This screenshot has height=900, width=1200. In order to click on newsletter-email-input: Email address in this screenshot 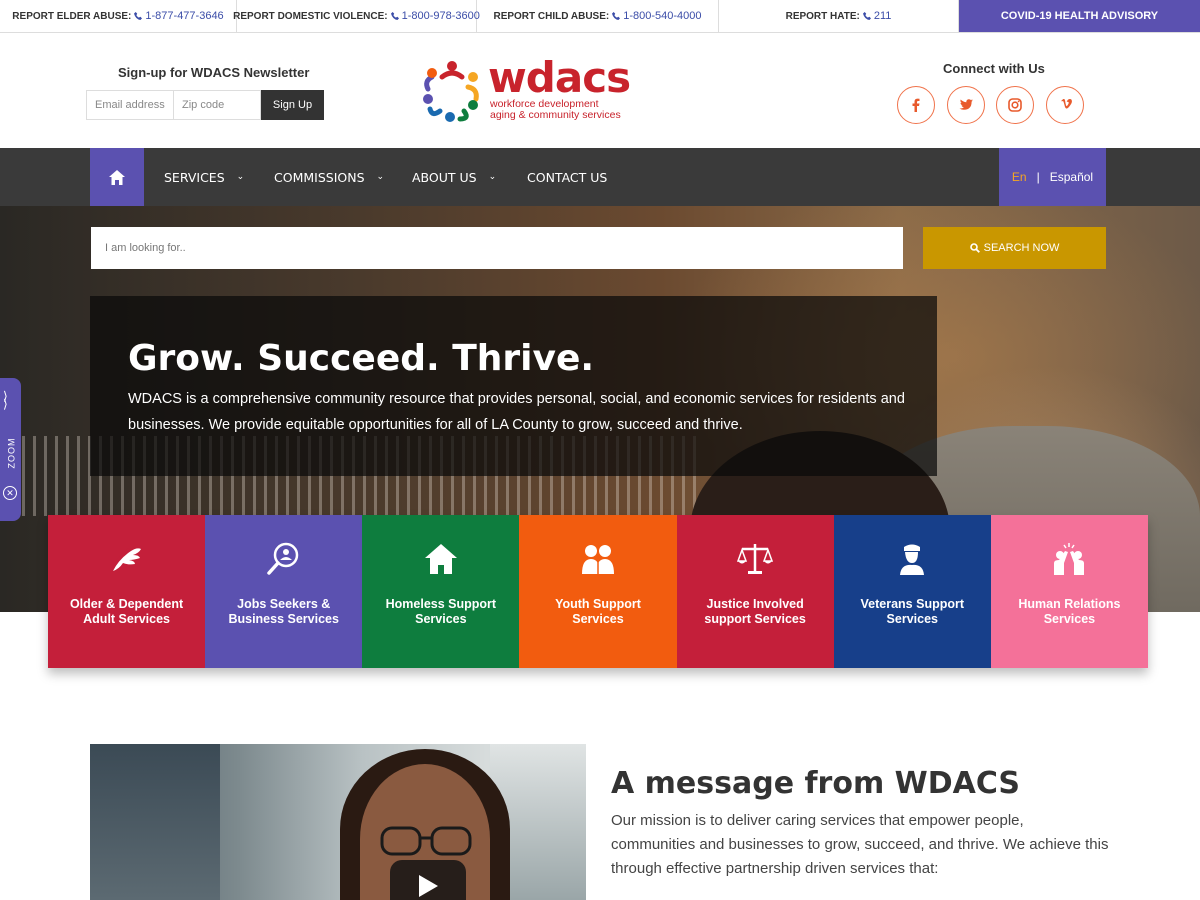, I will do `click(129, 105)`.